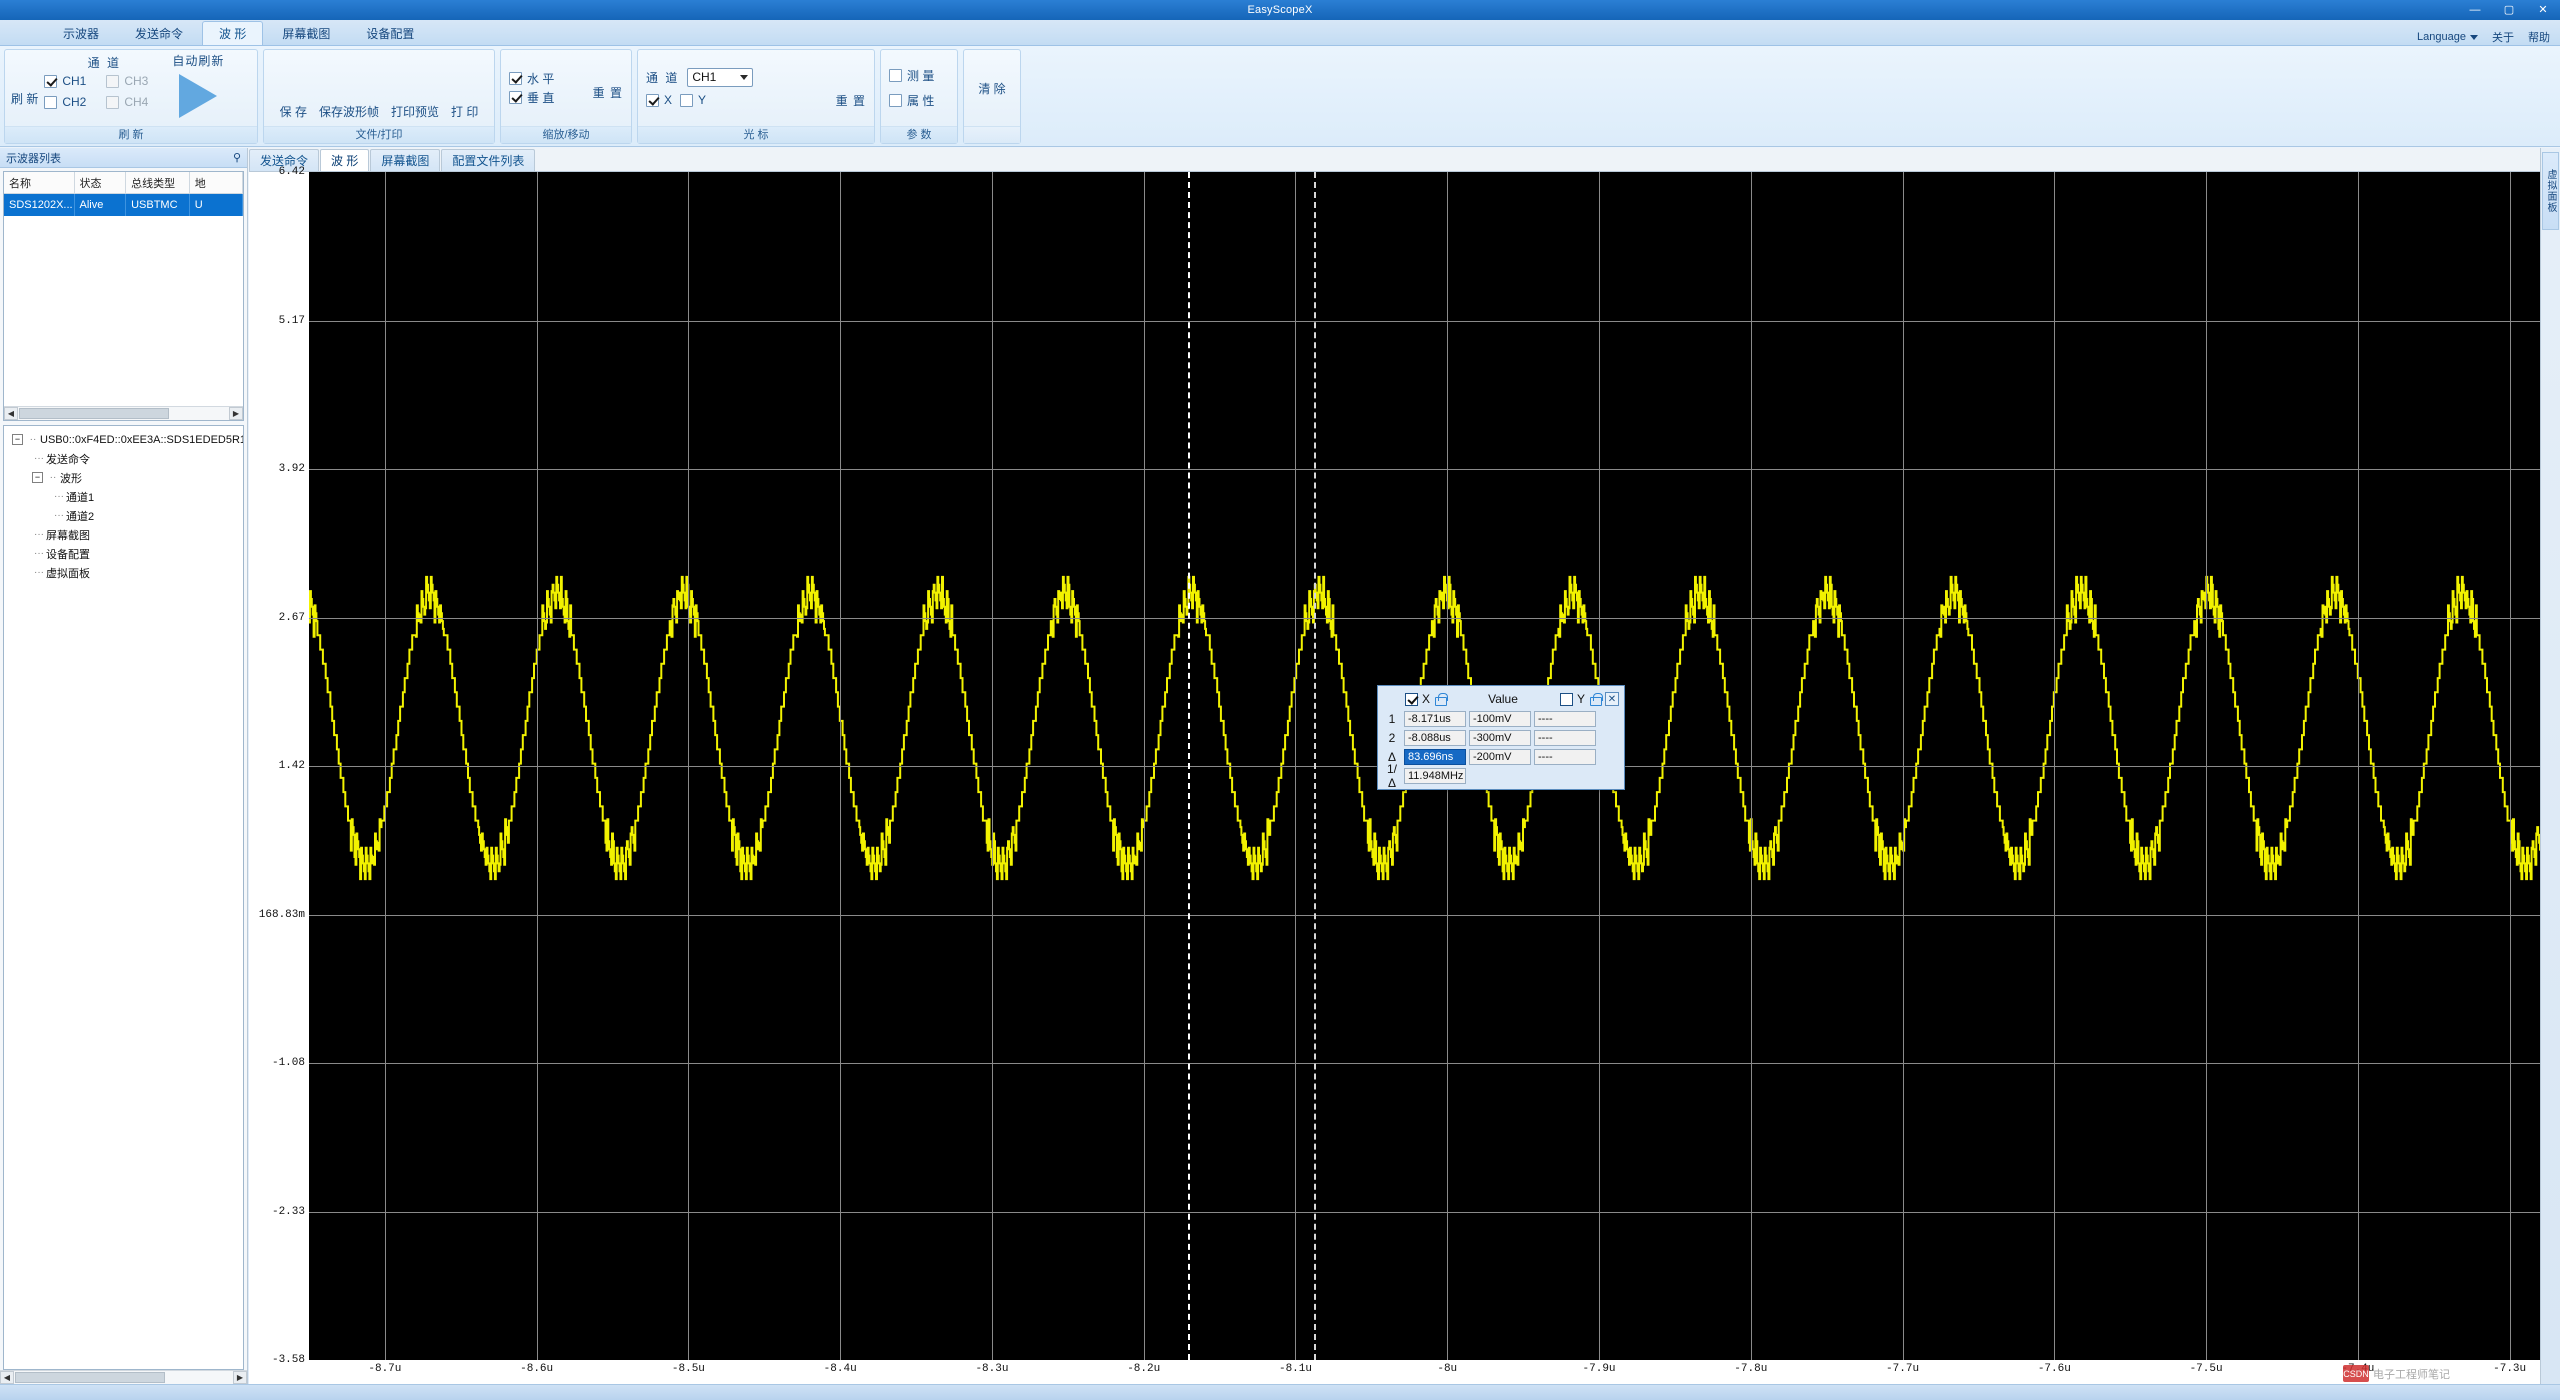 This screenshot has height=1400, width=2560. What do you see at coordinates (1565, 756) in the screenshot?
I see `cursor-row-delta-y: ----` at bounding box center [1565, 756].